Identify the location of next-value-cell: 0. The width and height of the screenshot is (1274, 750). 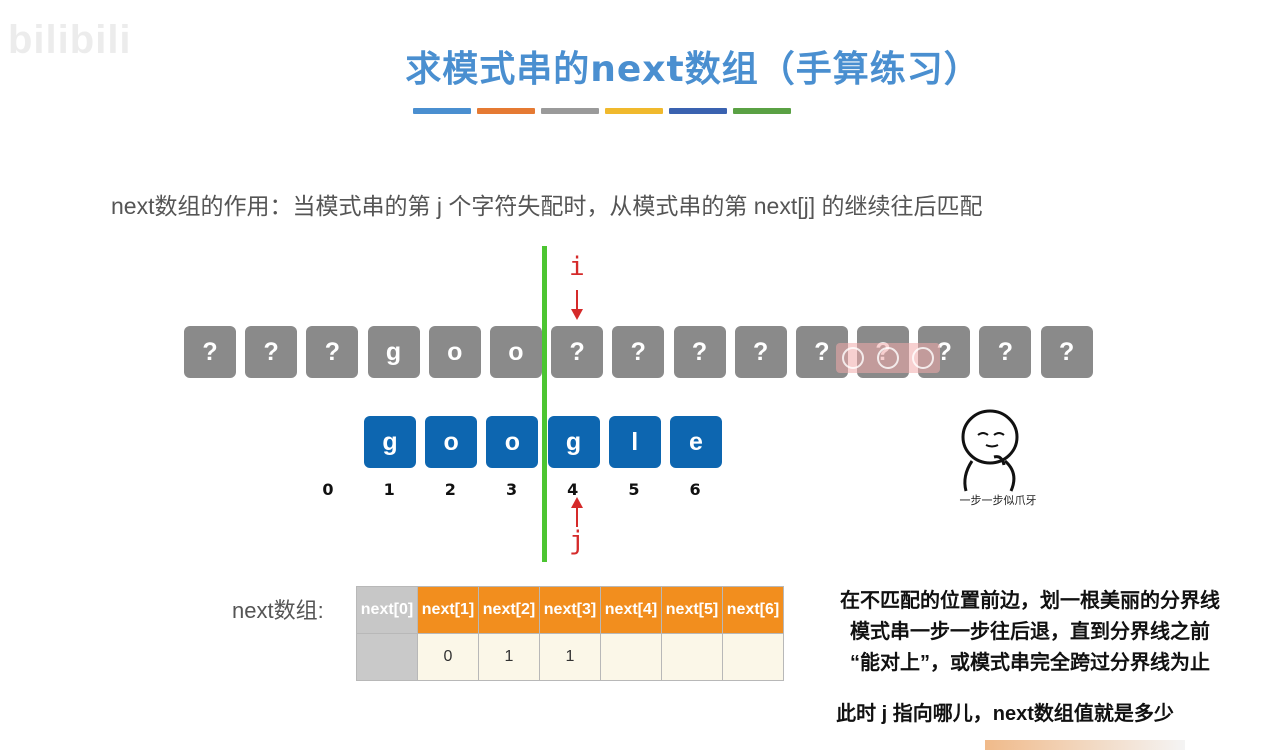
(448, 657).